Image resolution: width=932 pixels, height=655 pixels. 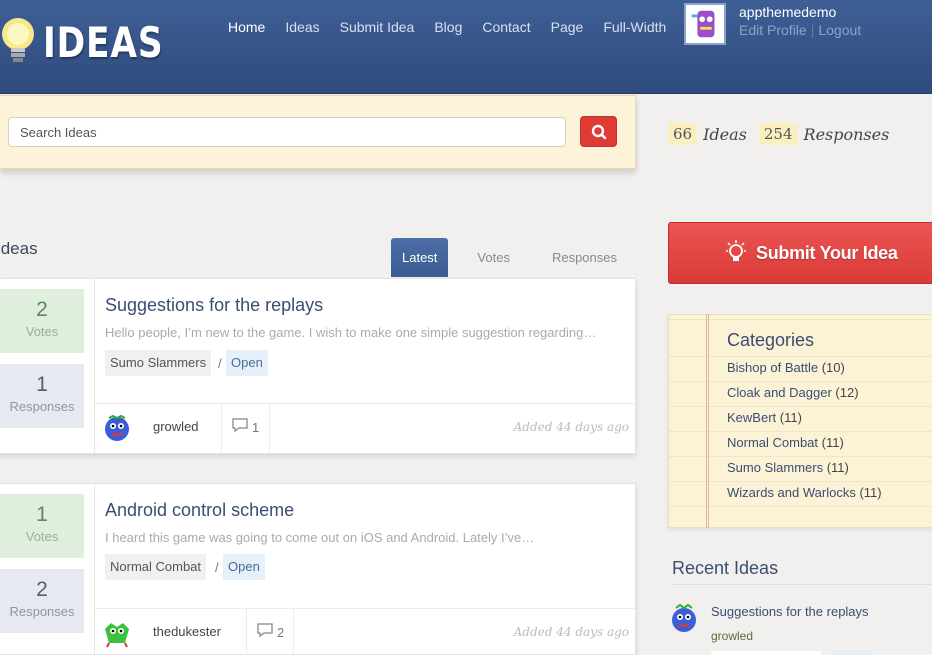 I want to click on category-count: (12), so click(x=847, y=392).